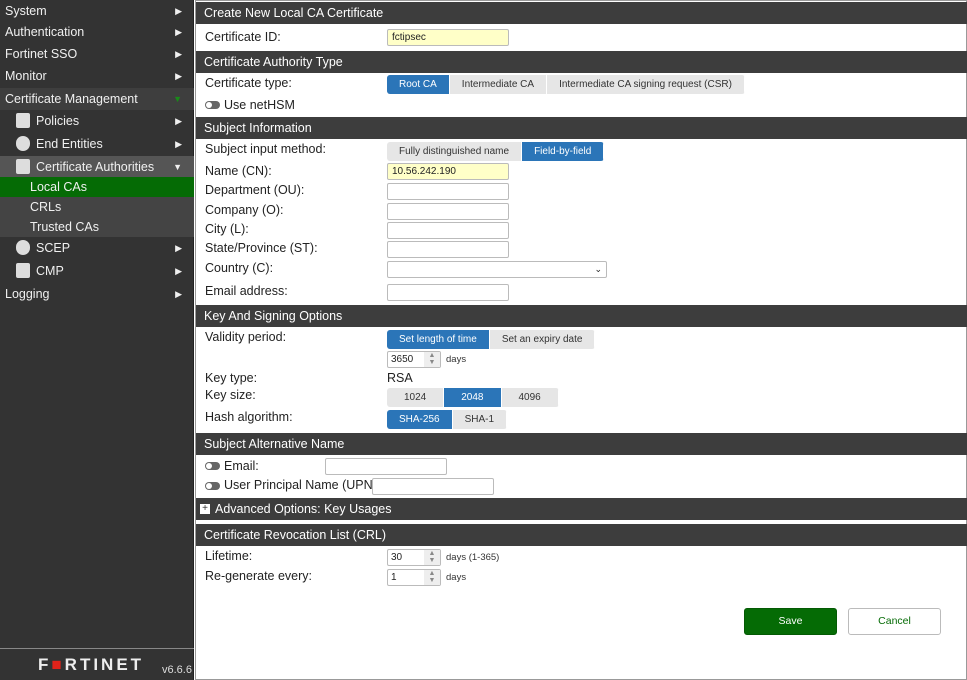  Describe the element at coordinates (97, 11) in the screenshot. I see `nav-system: System ▶` at that location.